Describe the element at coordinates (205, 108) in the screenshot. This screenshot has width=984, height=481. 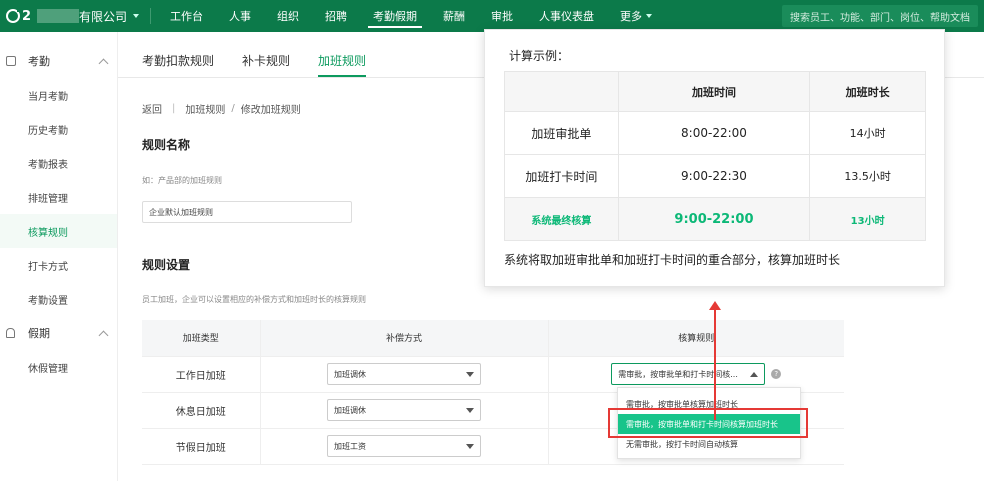
I see `breadcrumb-parent: 加班规则` at that location.